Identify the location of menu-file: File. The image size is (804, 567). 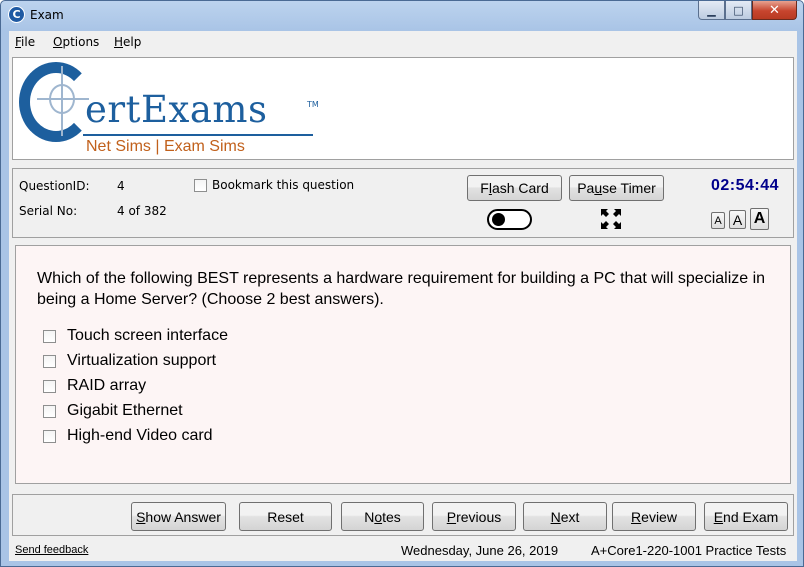
(25, 42).